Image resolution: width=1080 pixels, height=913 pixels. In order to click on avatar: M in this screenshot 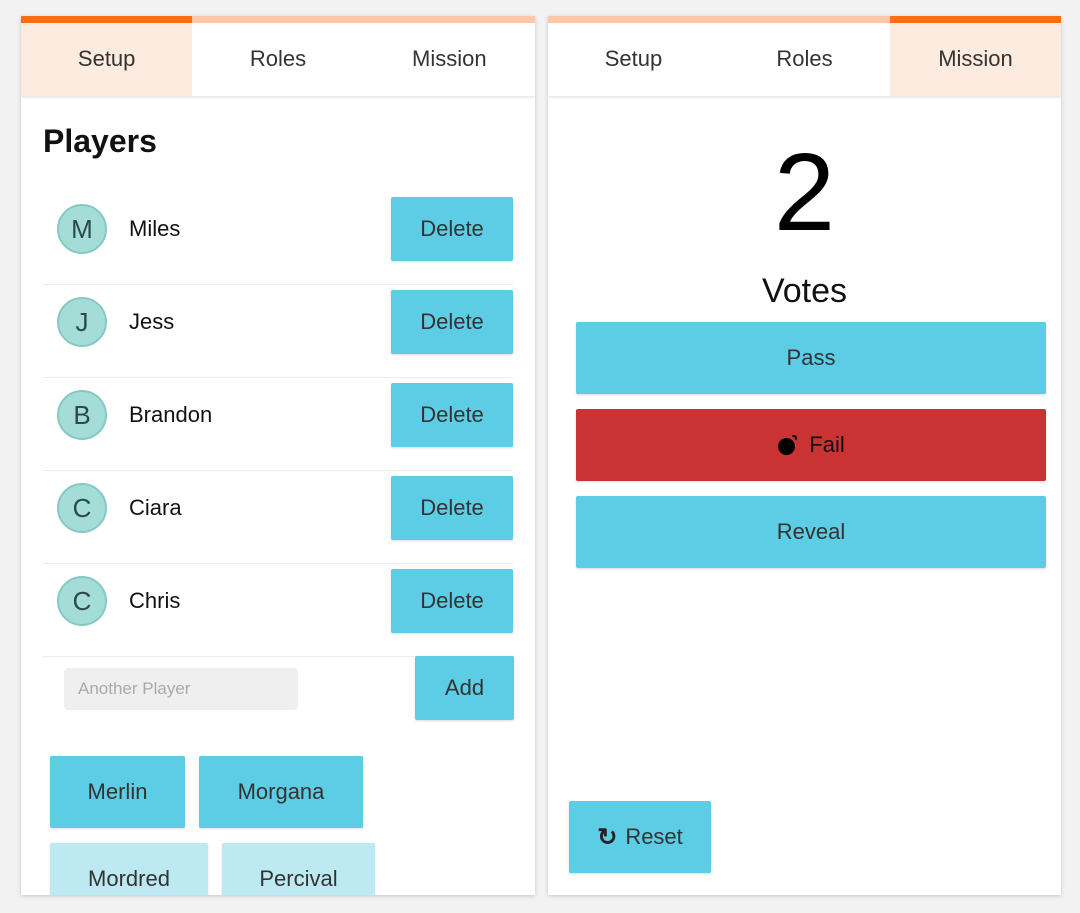, I will do `click(82, 229)`.